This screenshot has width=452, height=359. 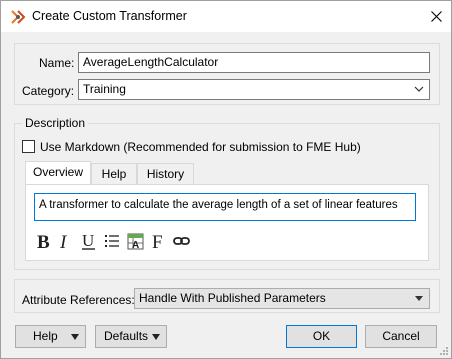 I want to click on attribute-references-dropdown: Handle With Published Parameters, so click(x=282, y=298).